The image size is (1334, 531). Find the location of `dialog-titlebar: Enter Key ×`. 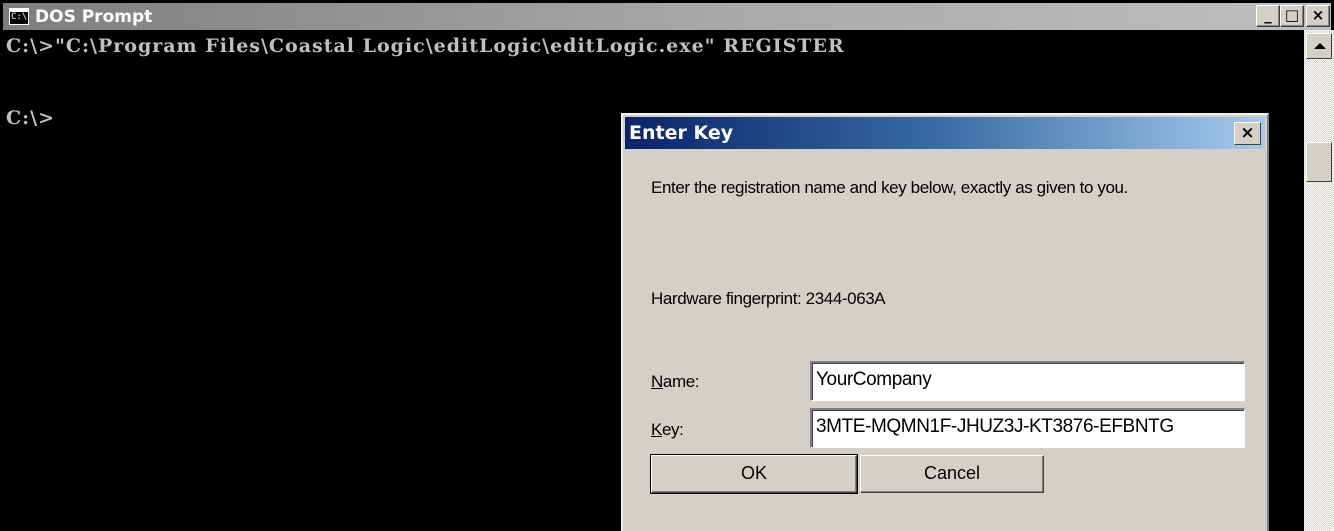

dialog-titlebar: Enter Key × is located at coordinates (945, 133).